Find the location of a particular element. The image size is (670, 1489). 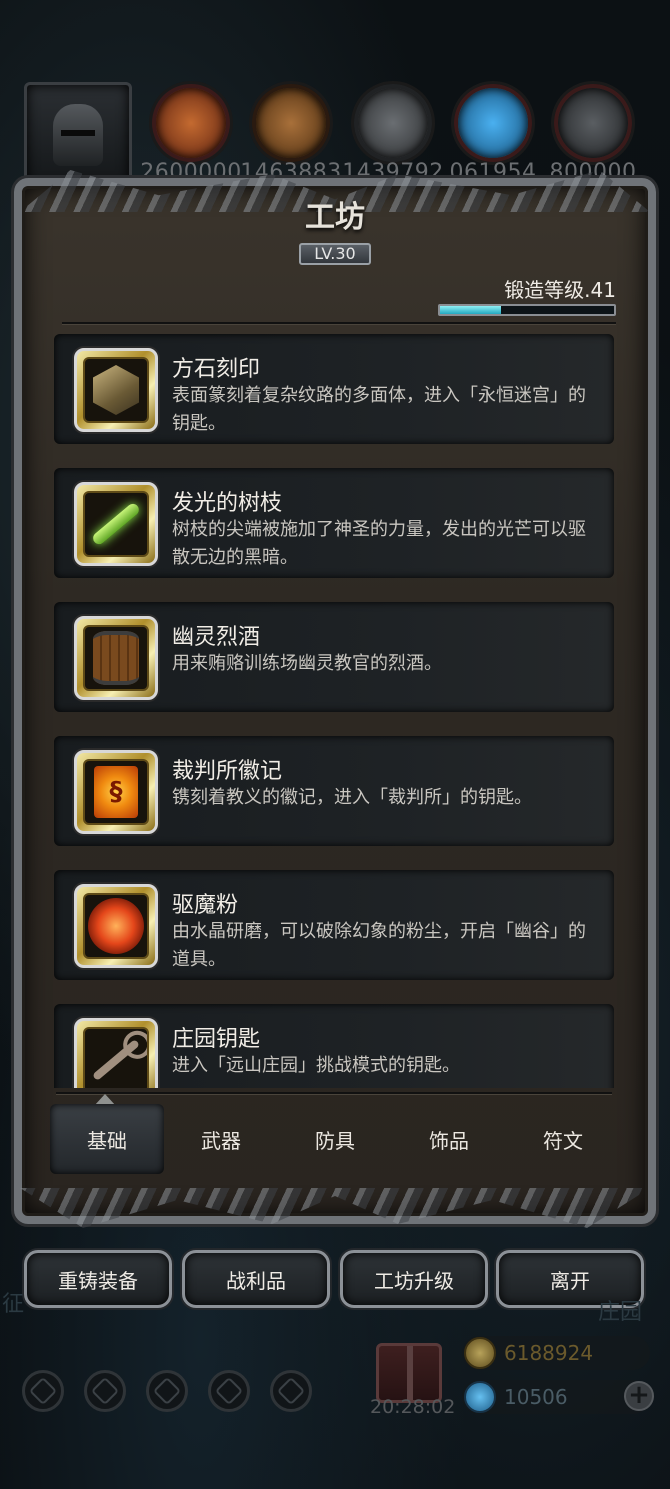

glowing-branch-icon is located at coordinates (116, 524).